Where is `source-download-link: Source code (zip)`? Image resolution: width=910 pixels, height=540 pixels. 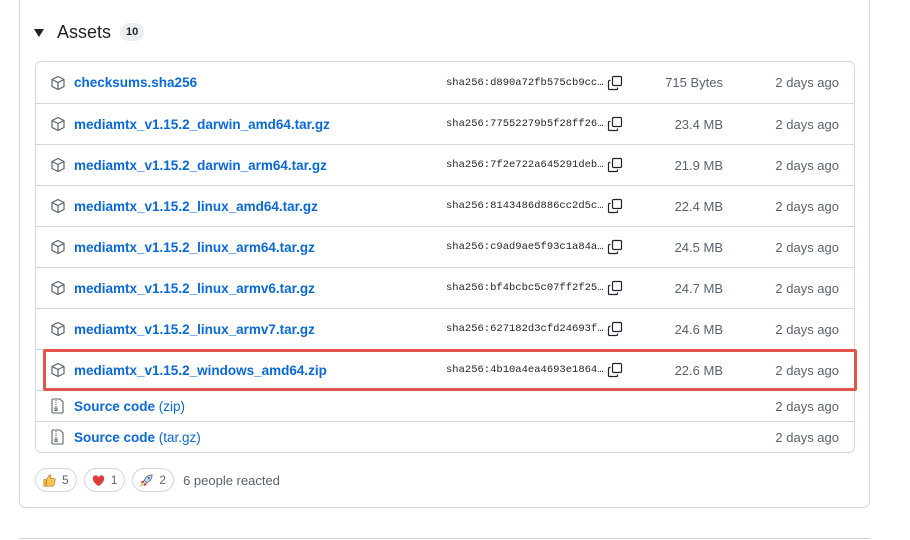
source-download-link: Source code (zip) is located at coordinates (129, 406).